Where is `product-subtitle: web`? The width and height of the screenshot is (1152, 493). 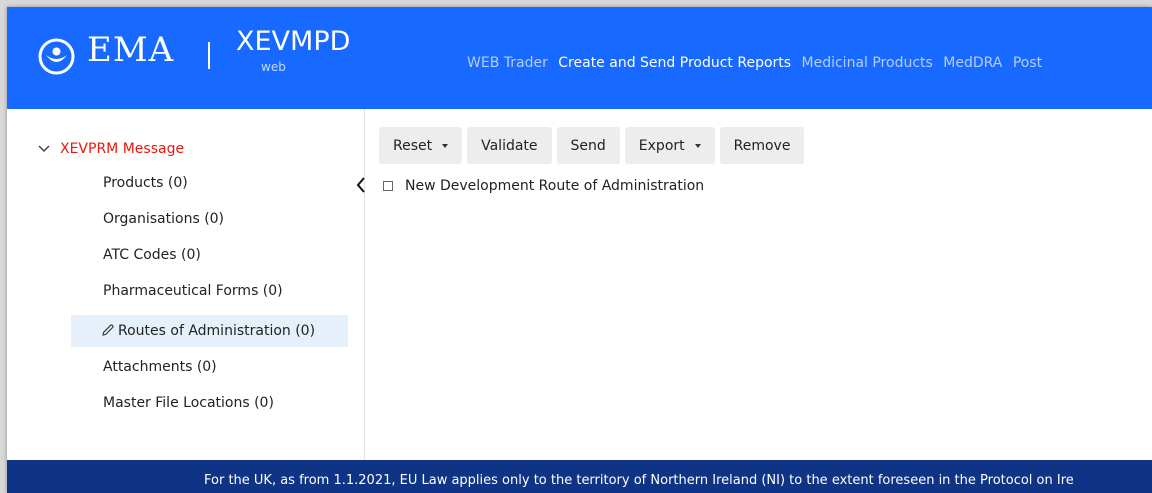 product-subtitle: web is located at coordinates (273, 67).